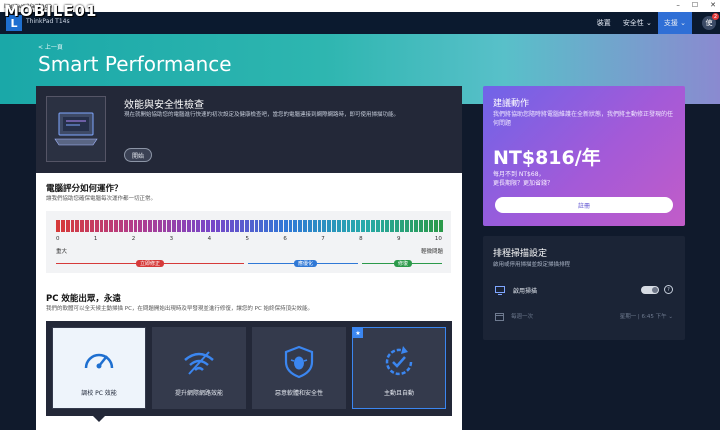 The height and width of the screenshot is (430, 720). What do you see at coordinates (500, 290) in the screenshot?
I see `monitor-icon` at bounding box center [500, 290].